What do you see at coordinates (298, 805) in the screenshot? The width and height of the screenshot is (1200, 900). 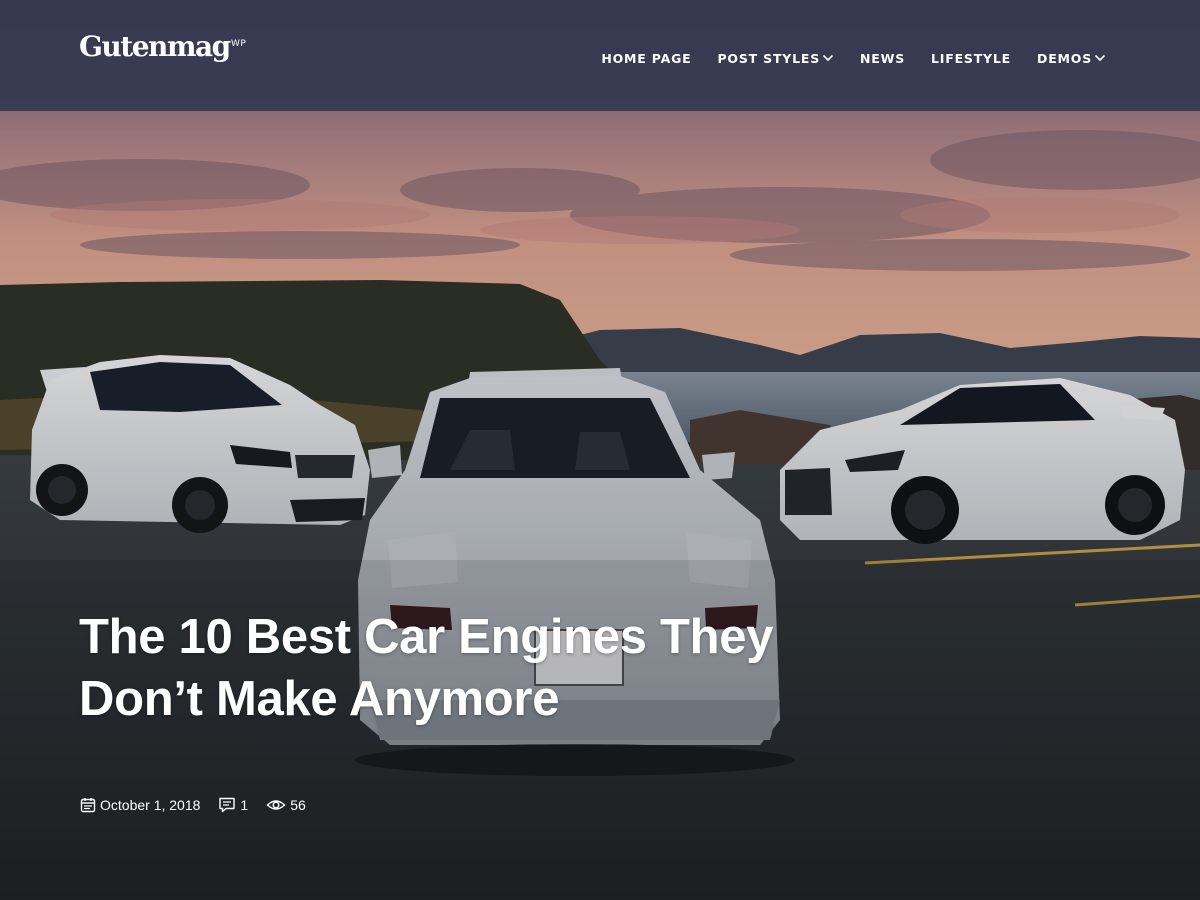 I see `post-views-count: 56` at bounding box center [298, 805].